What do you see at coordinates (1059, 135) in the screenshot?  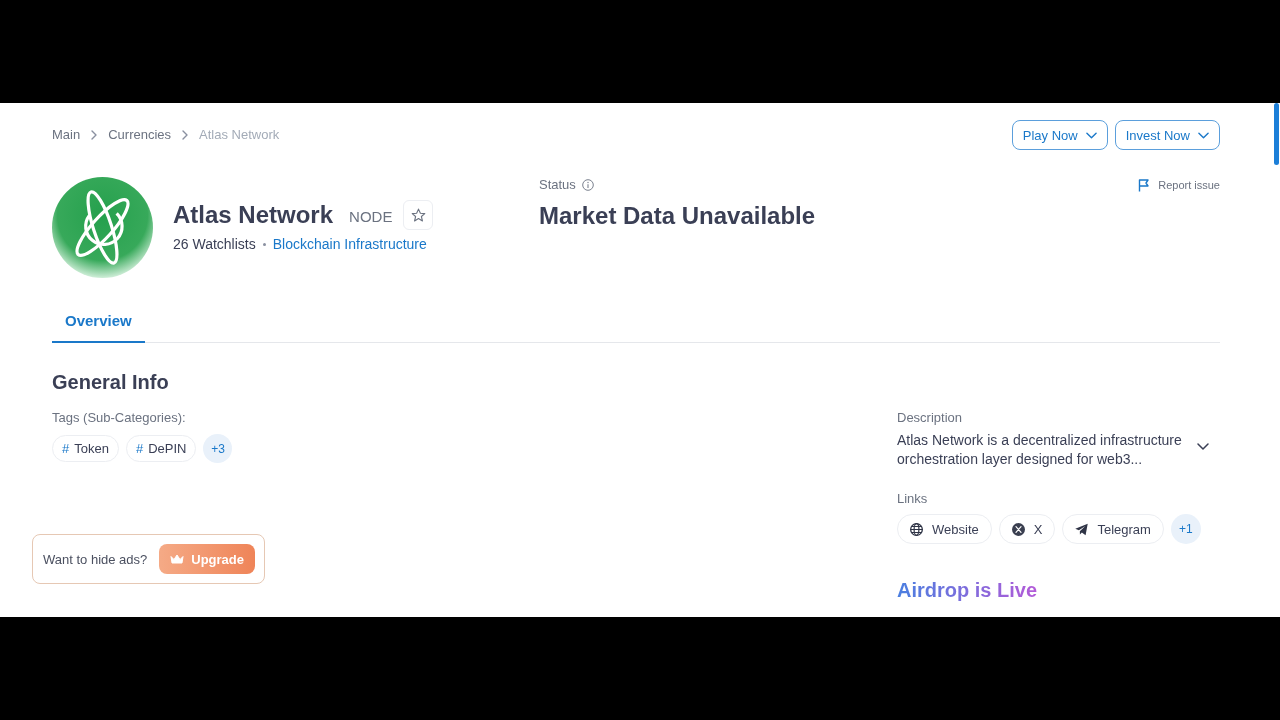 I see `dropdown-button: Play Now` at bounding box center [1059, 135].